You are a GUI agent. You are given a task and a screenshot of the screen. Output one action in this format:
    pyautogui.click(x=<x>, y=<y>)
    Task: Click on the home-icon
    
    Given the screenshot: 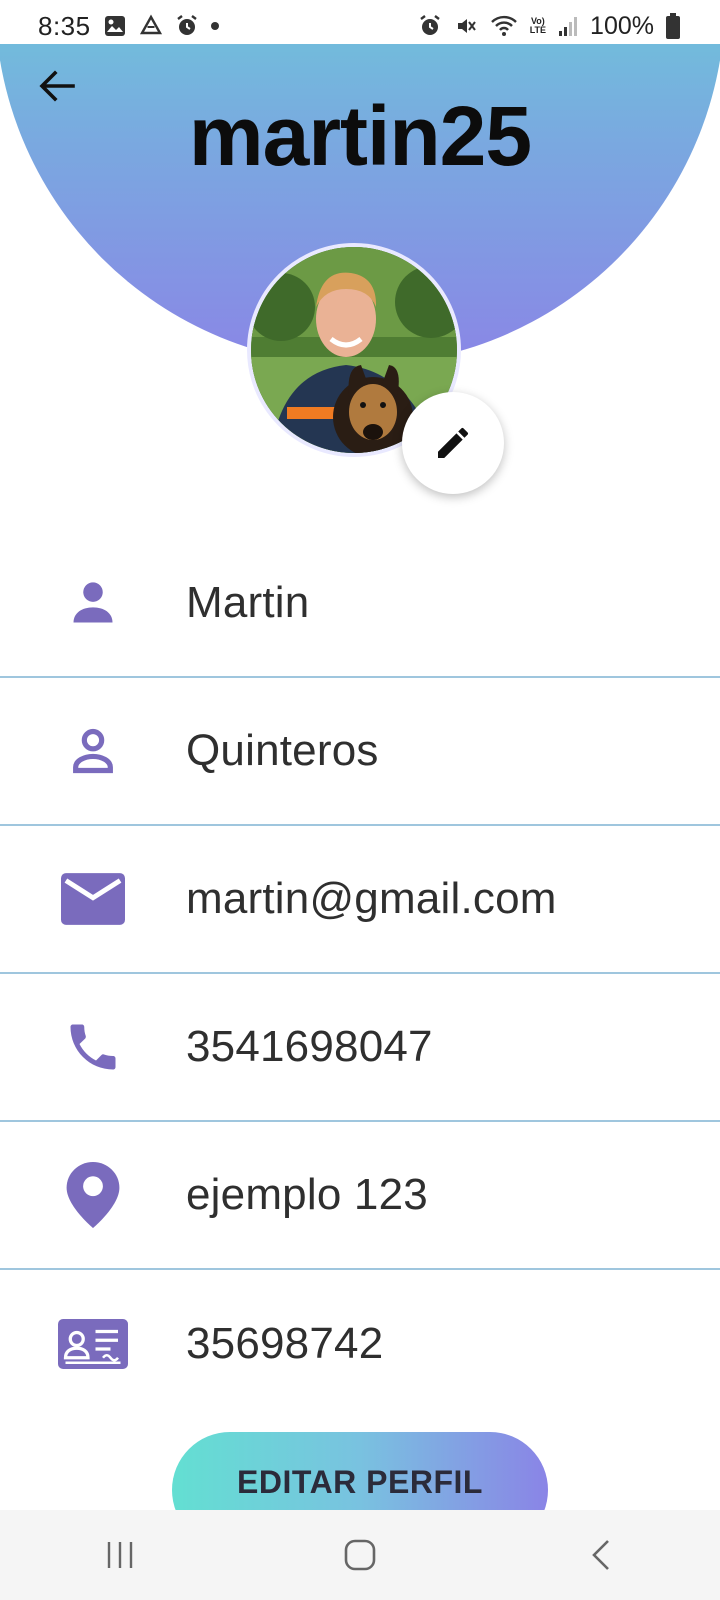 What is the action you would take?
    pyautogui.click(x=360, y=1555)
    